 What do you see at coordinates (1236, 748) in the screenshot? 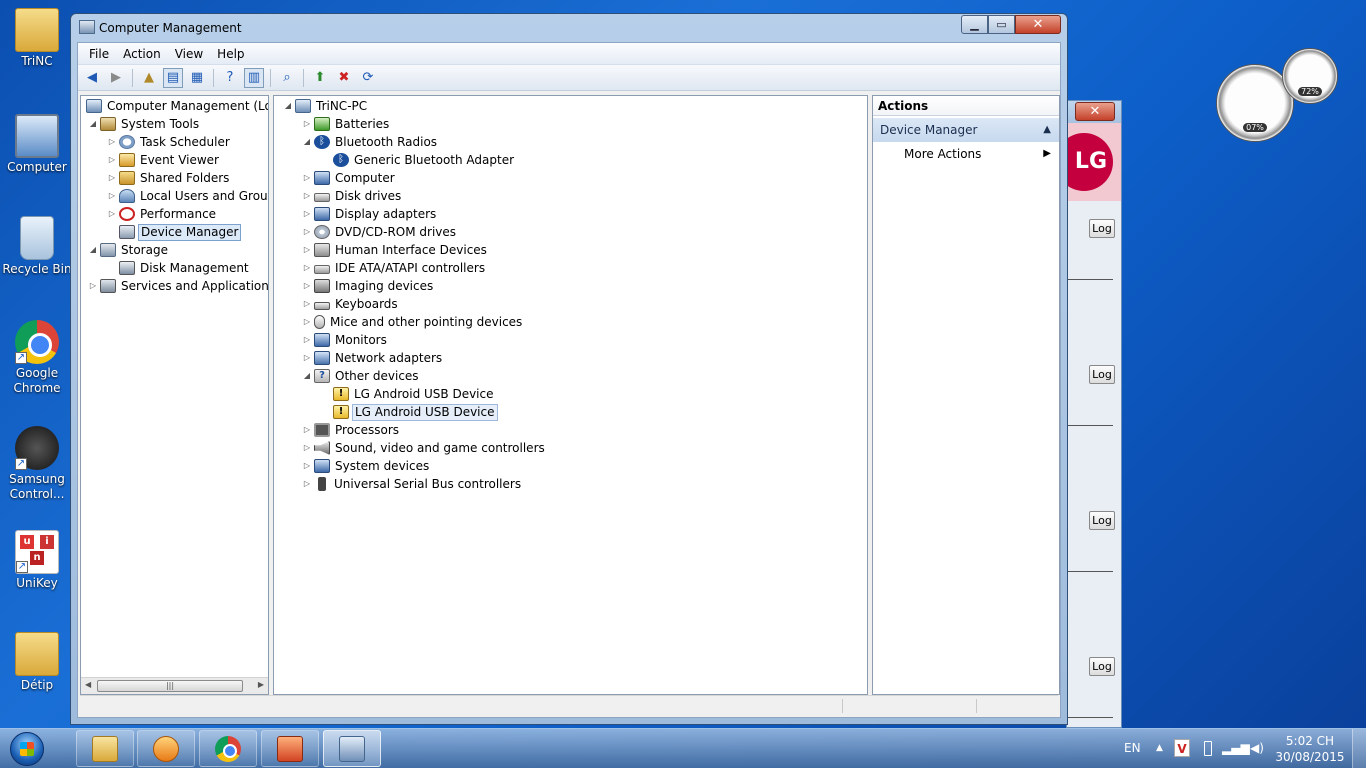
I see `signal-icon: ▂▄▆` at bounding box center [1236, 748].